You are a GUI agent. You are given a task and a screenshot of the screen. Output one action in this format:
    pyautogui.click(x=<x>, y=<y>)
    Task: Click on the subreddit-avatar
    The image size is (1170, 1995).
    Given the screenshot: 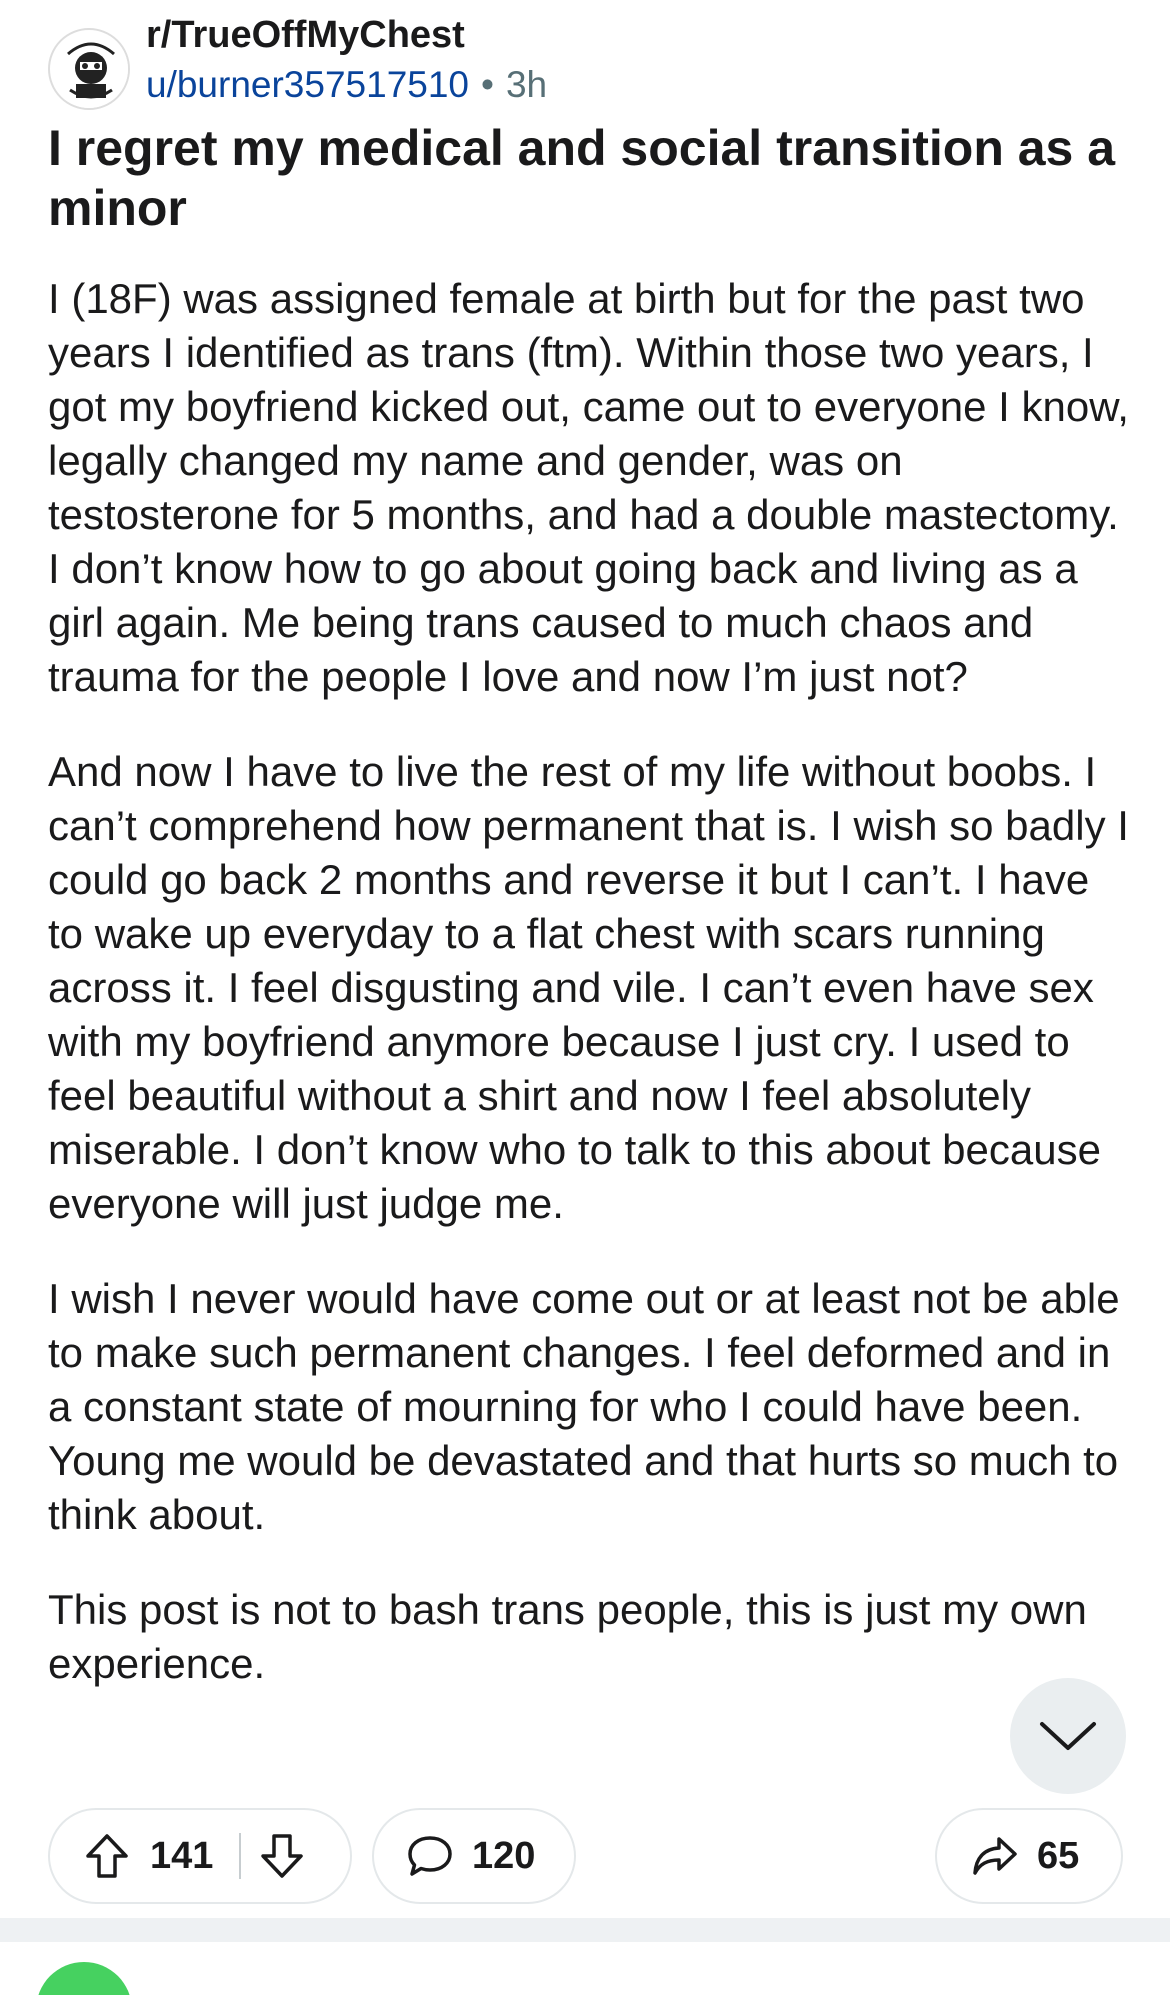 What is the action you would take?
    pyautogui.click(x=89, y=69)
    